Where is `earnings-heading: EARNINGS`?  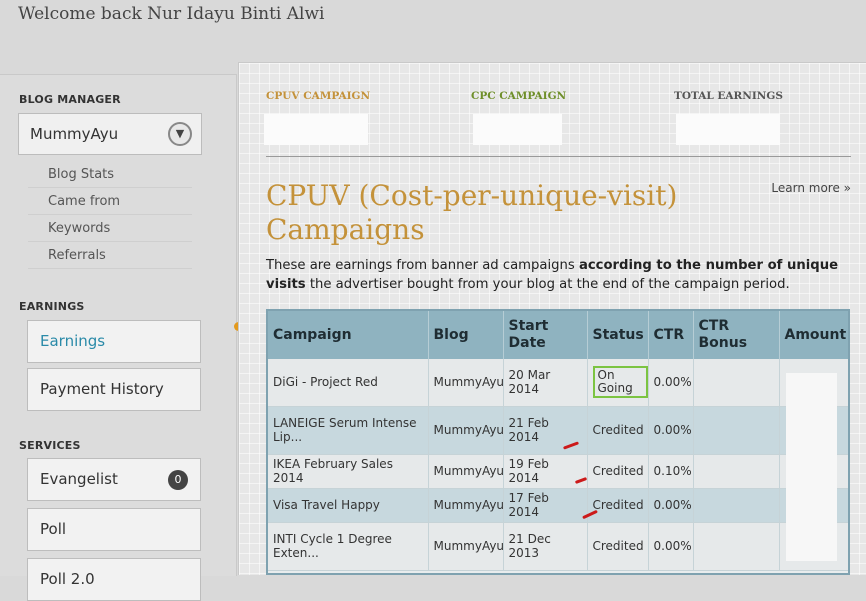 earnings-heading: EARNINGS is located at coordinates (52, 306).